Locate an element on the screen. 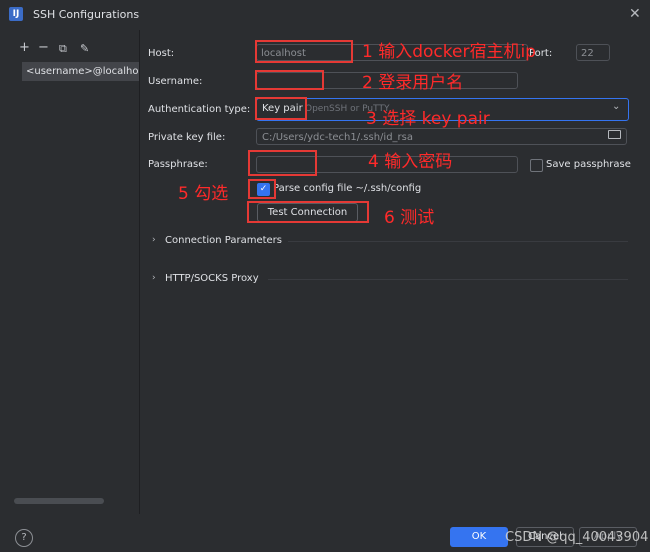  edit-icon: ✎ is located at coordinates (84, 48).